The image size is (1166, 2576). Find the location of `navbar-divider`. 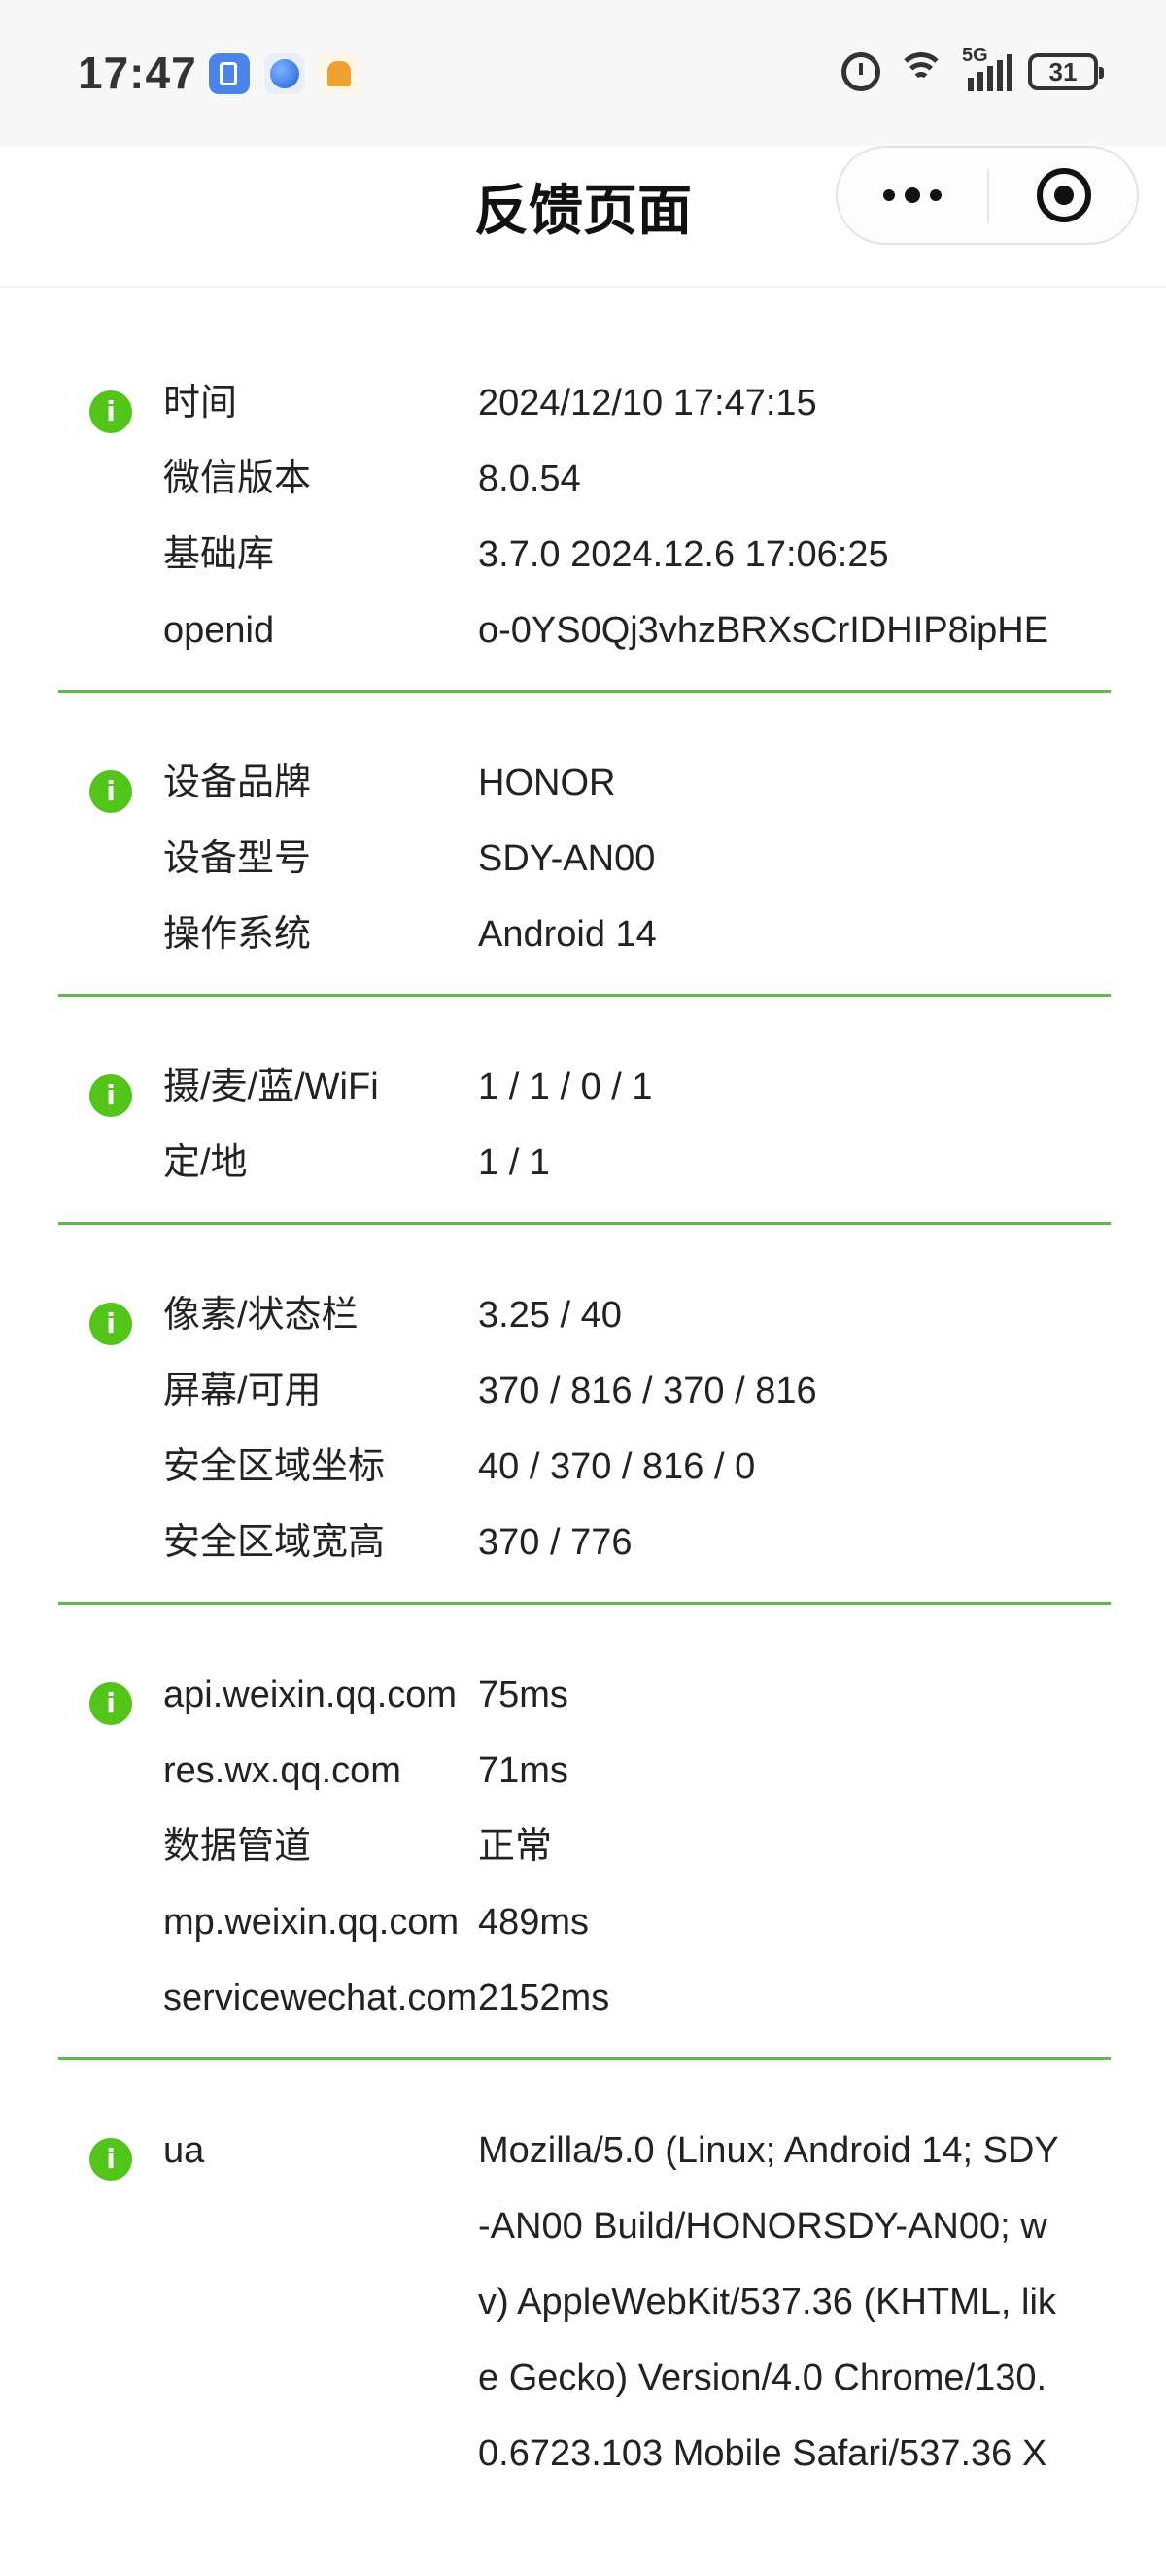

navbar-divider is located at coordinates (583, 287).